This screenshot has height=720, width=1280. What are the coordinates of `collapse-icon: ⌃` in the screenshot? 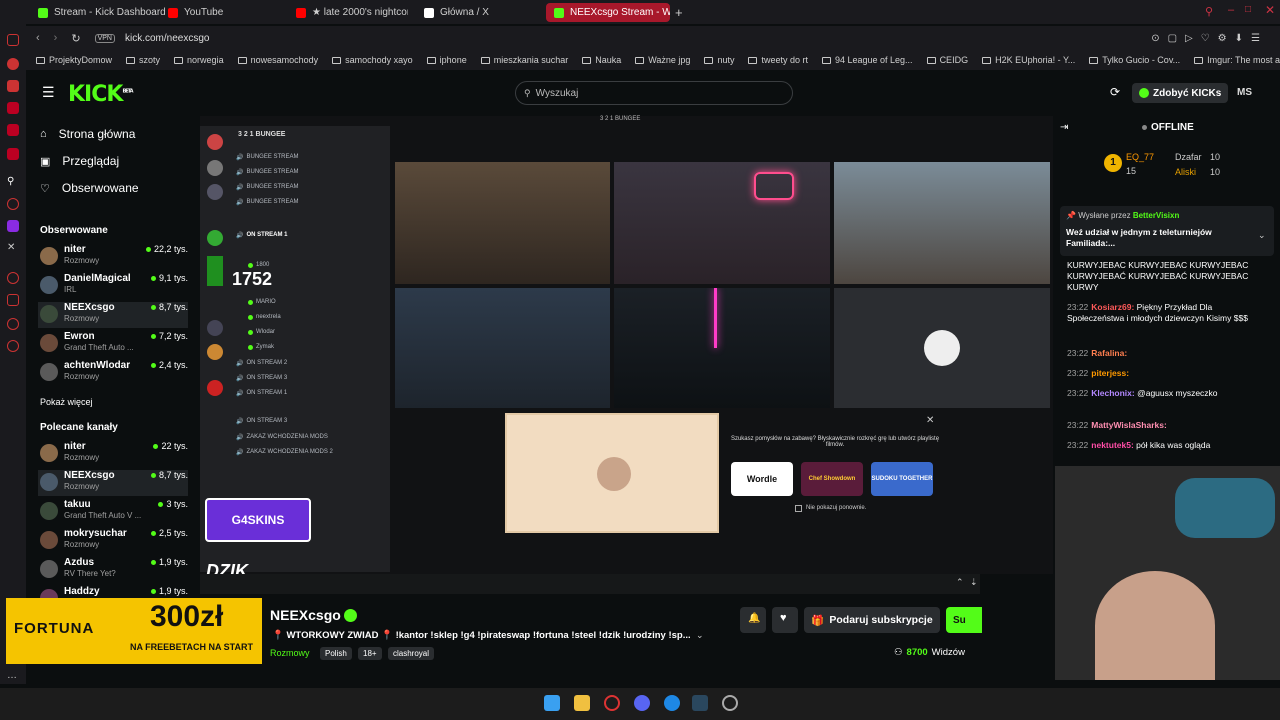 It's located at (960, 582).